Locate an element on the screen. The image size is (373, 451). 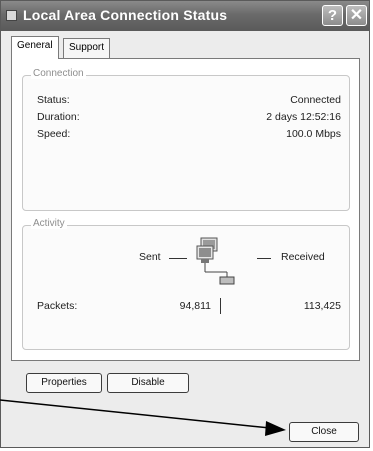
pointer-arrow is located at coordinates (143, 417).